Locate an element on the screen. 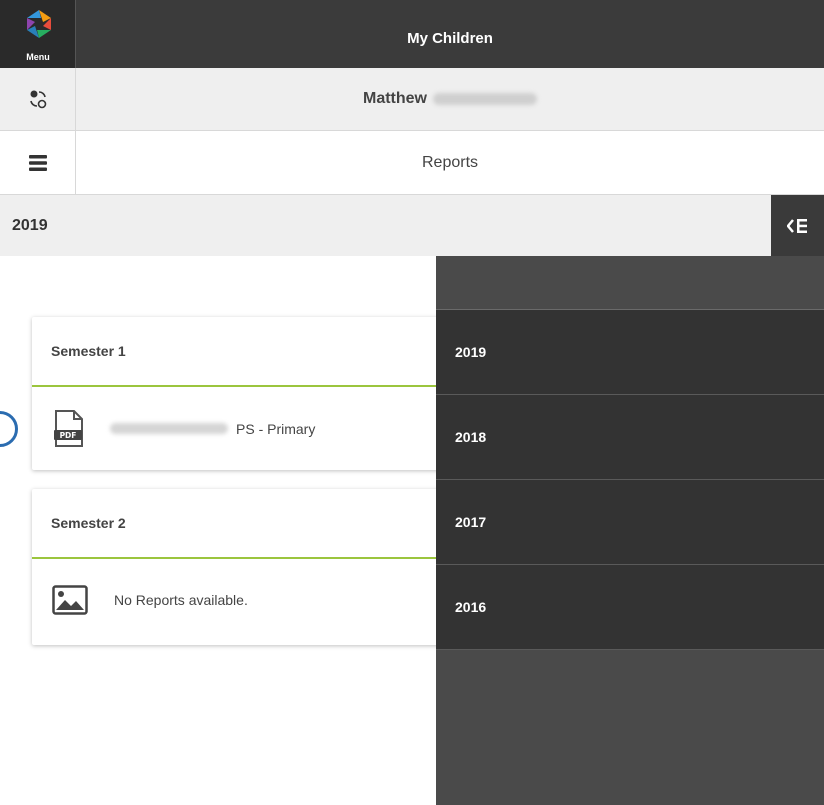 The width and height of the screenshot is (824, 805). hamburger-button is located at coordinates (38, 162).